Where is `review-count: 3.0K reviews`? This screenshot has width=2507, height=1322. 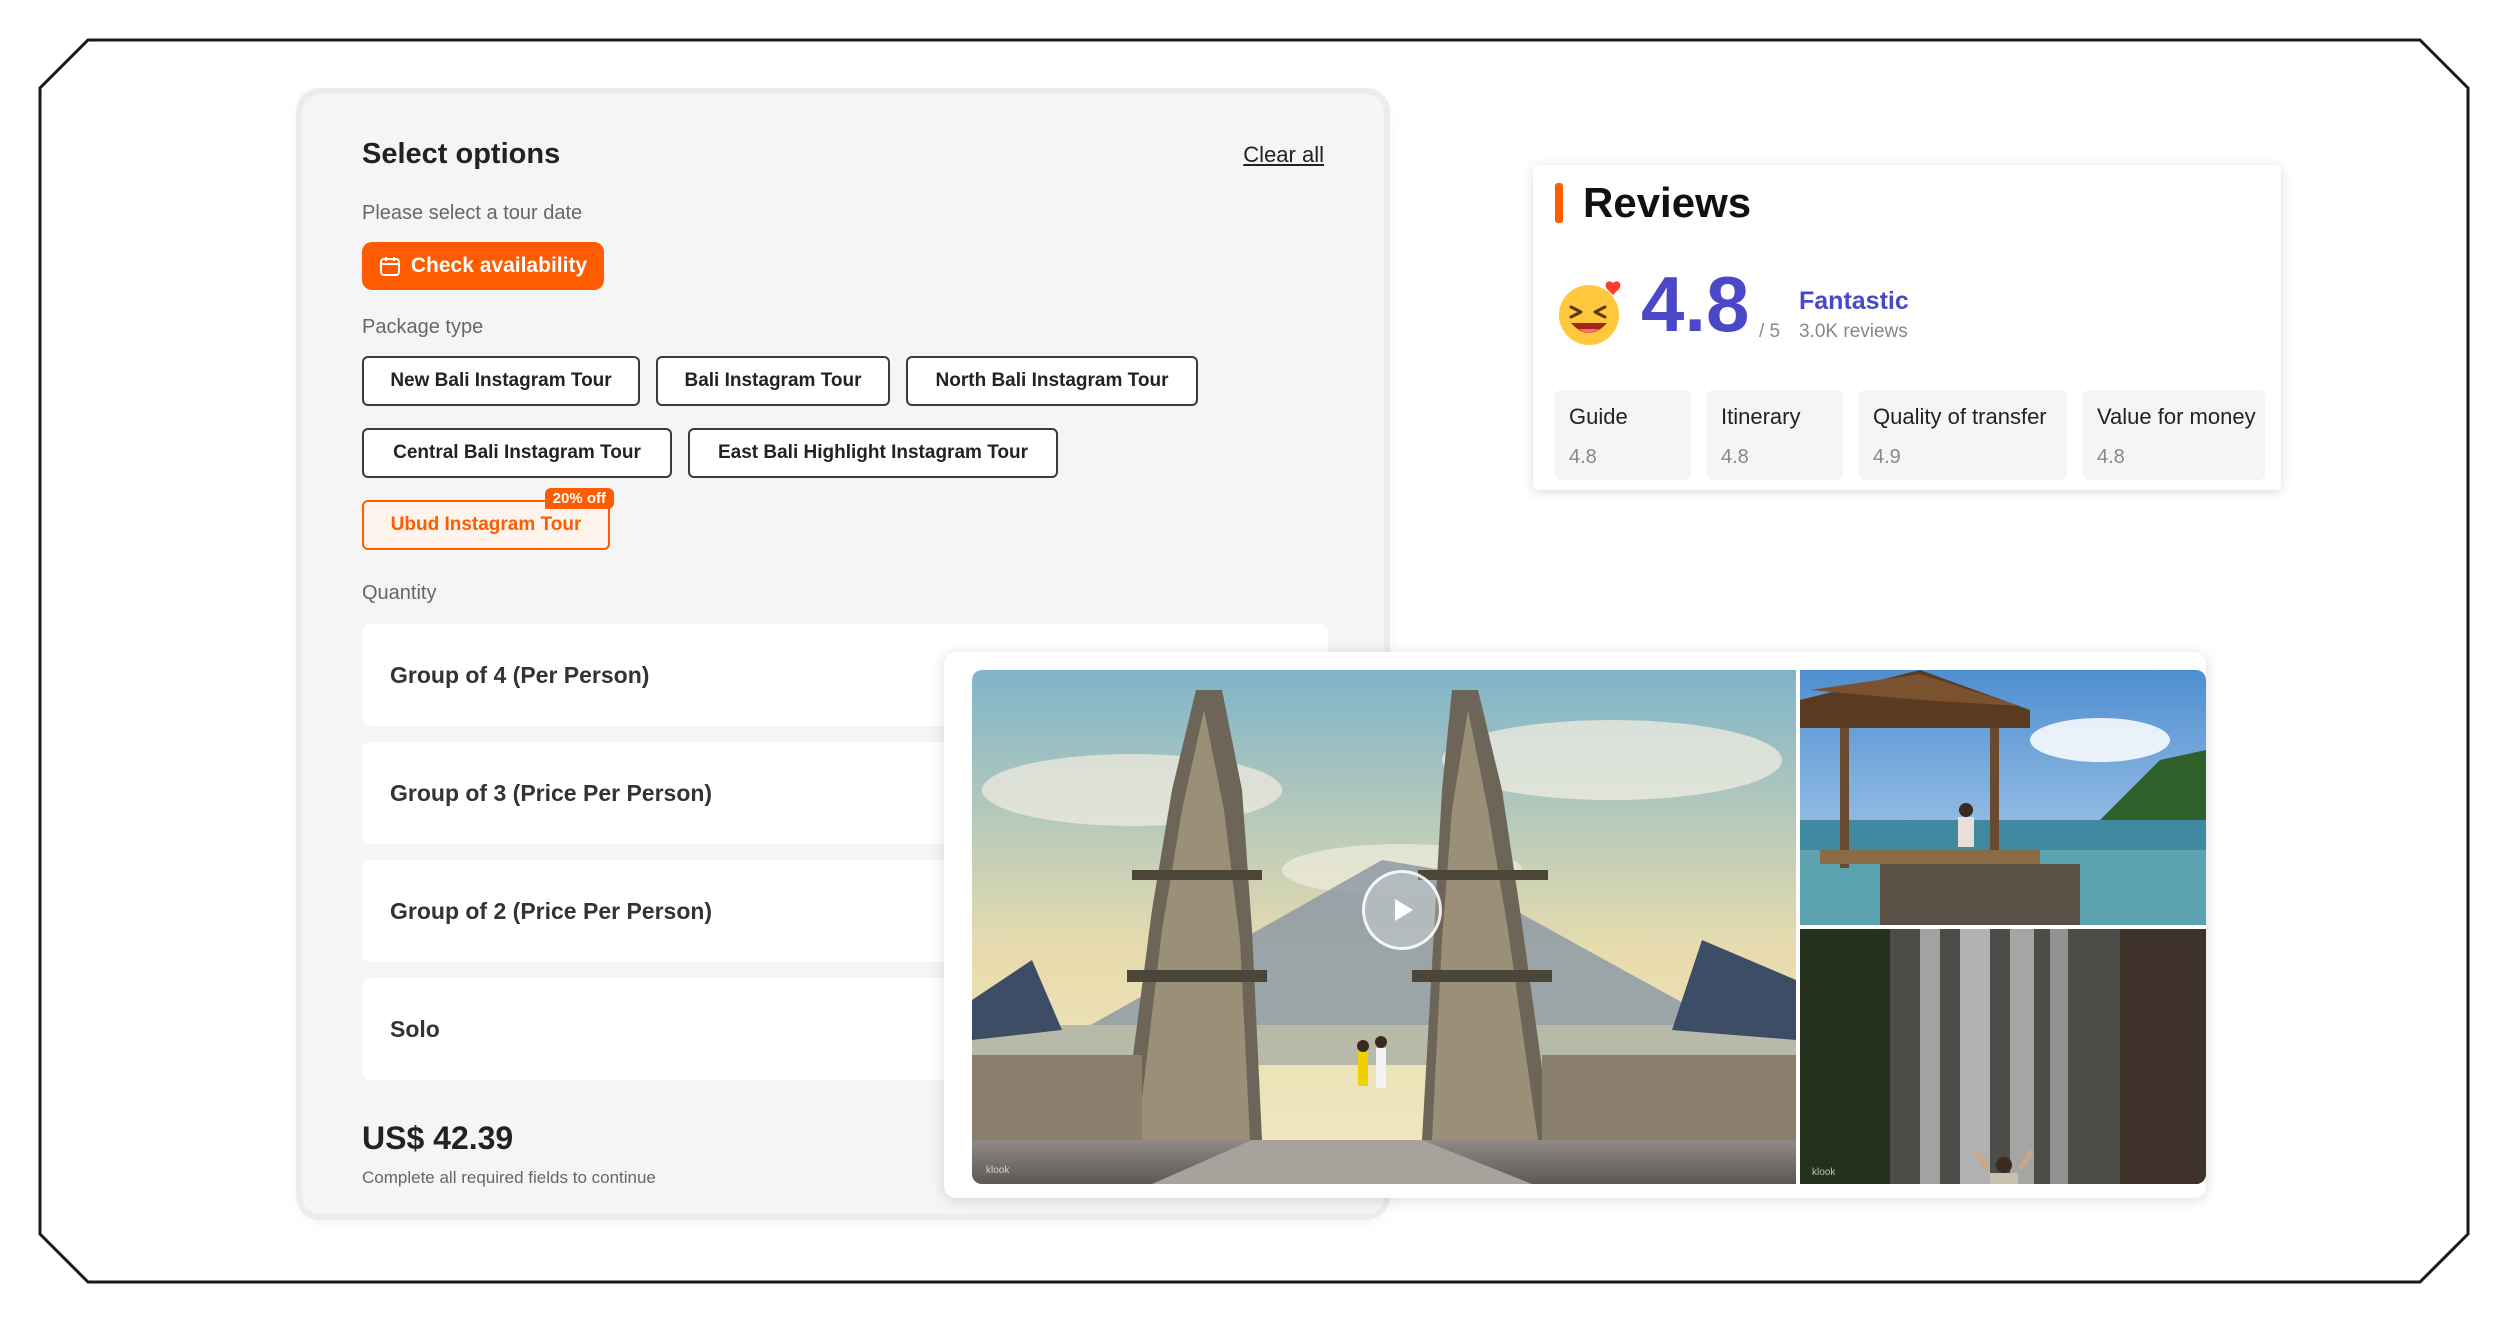 review-count: 3.0K reviews is located at coordinates (1853, 332).